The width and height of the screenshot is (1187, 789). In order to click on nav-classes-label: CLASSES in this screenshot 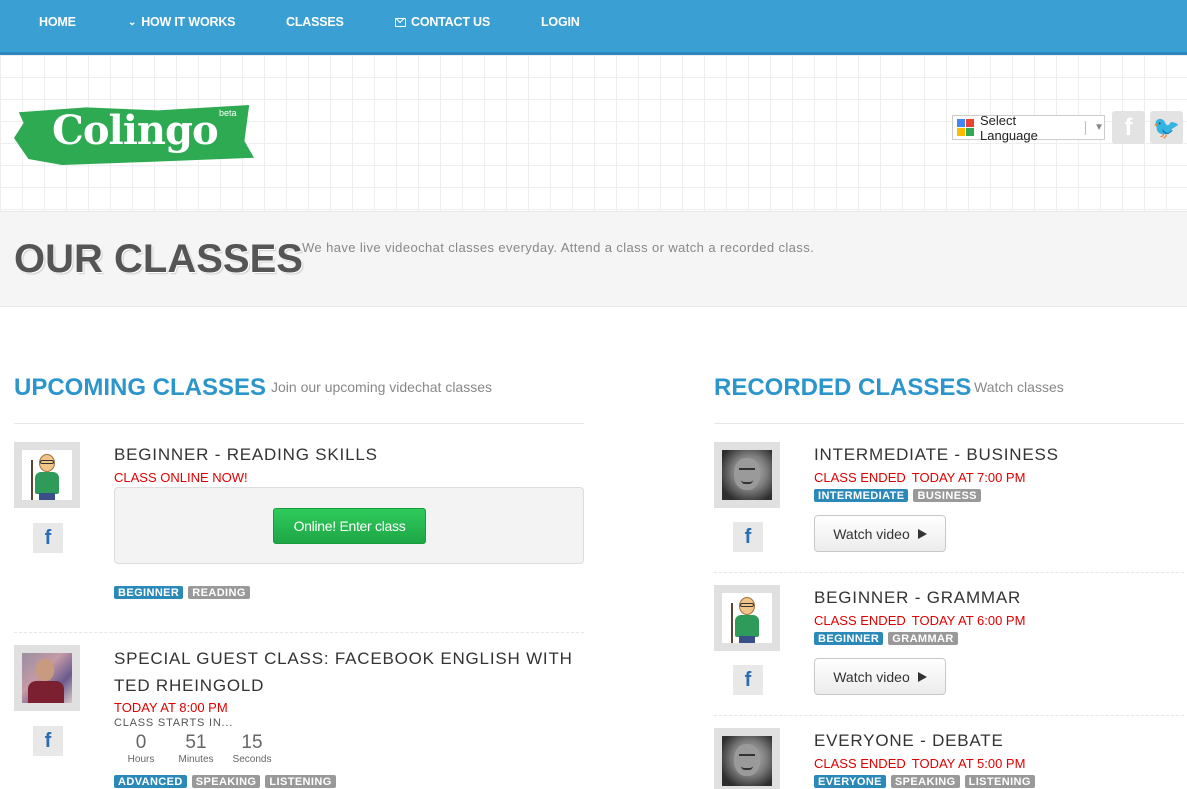, I will do `click(315, 22)`.